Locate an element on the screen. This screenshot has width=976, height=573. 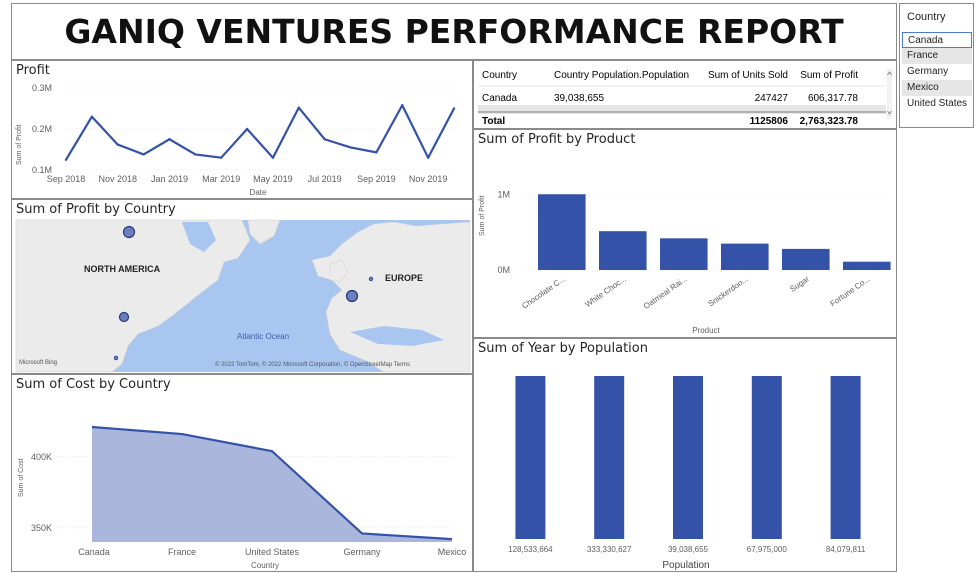
table-cell: 606,317.78 is located at coordinates (833, 98).